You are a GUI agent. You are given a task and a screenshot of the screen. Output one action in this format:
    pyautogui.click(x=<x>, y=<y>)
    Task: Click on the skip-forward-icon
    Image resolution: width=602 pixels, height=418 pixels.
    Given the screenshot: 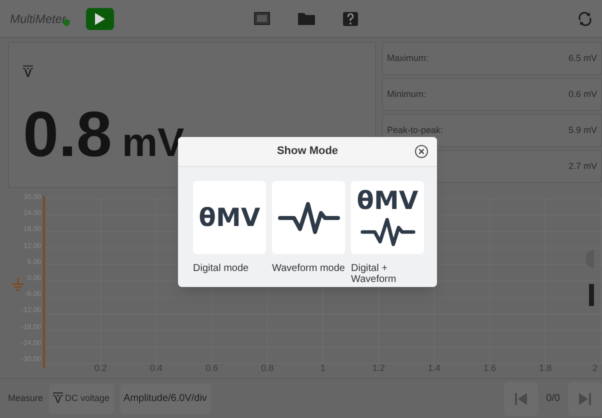 What is the action you would take?
    pyautogui.click(x=585, y=398)
    